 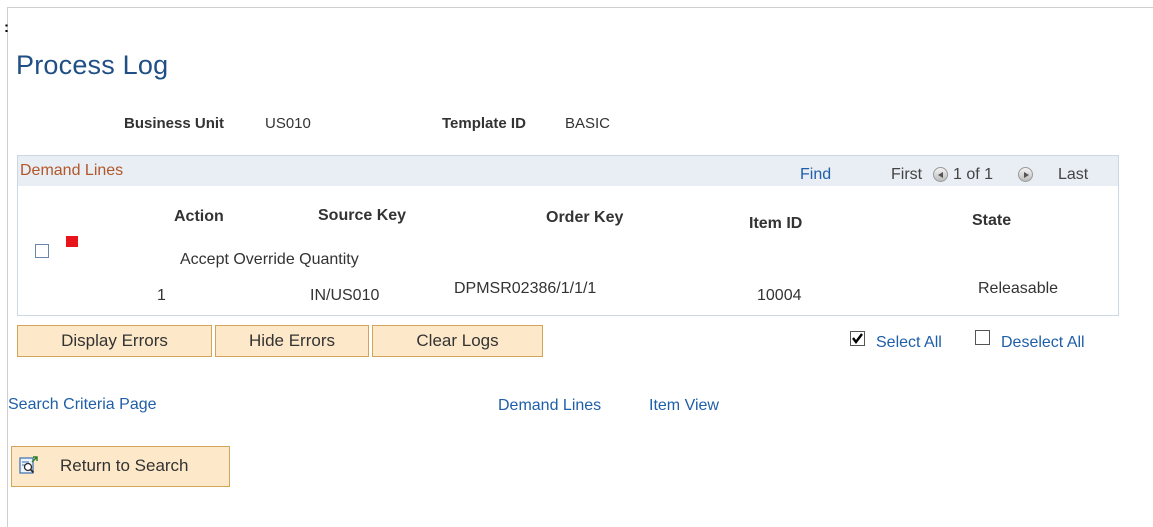 I want to click on deselect-all-link: Deselect All, so click(x=1043, y=343).